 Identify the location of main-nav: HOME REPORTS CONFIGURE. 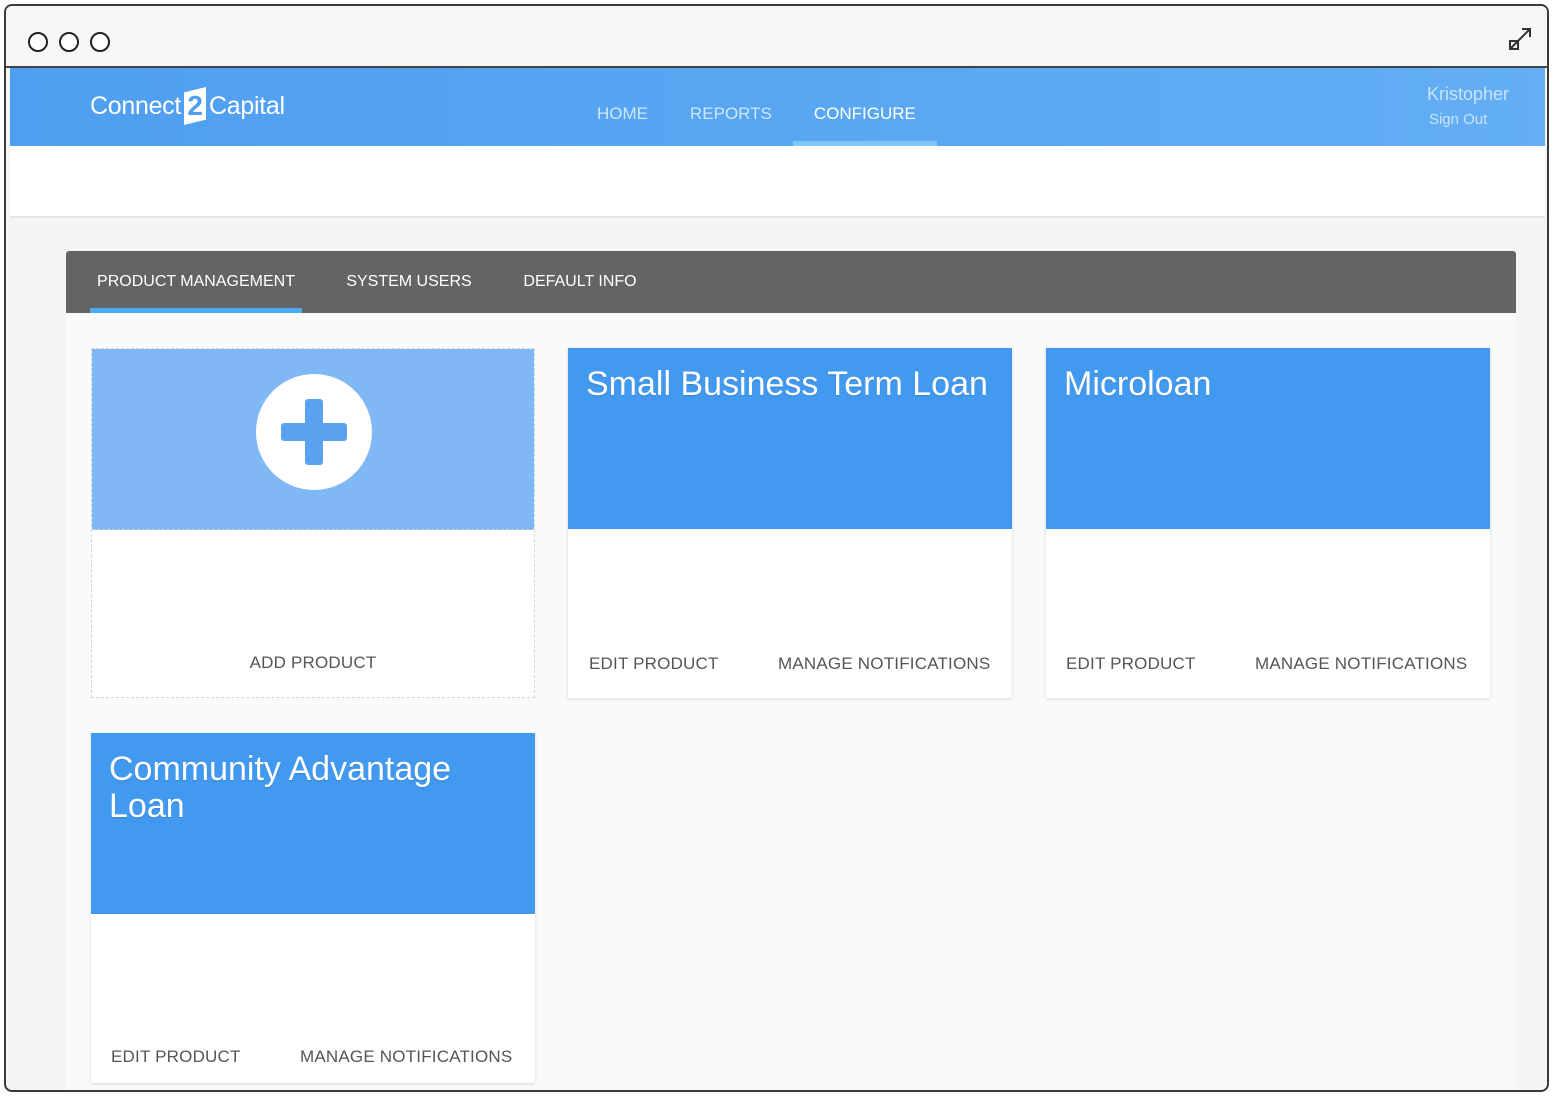
(756, 107).